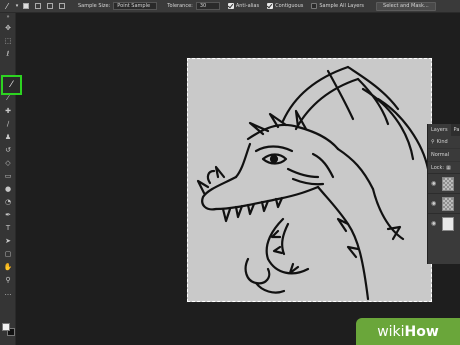  Describe the element at coordinates (94, 6) in the screenshot. I see `sample-size-label: Sample Size:` at that location.